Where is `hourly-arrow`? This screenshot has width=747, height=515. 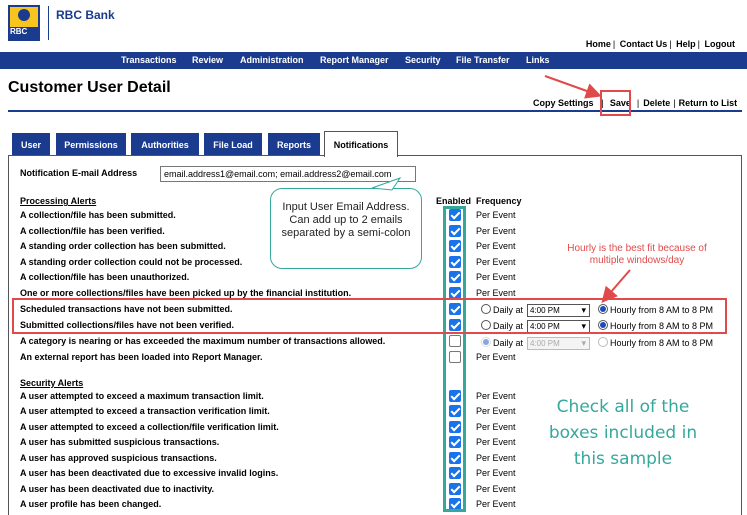 hourly-arrow is located at coordinates (616, 286).